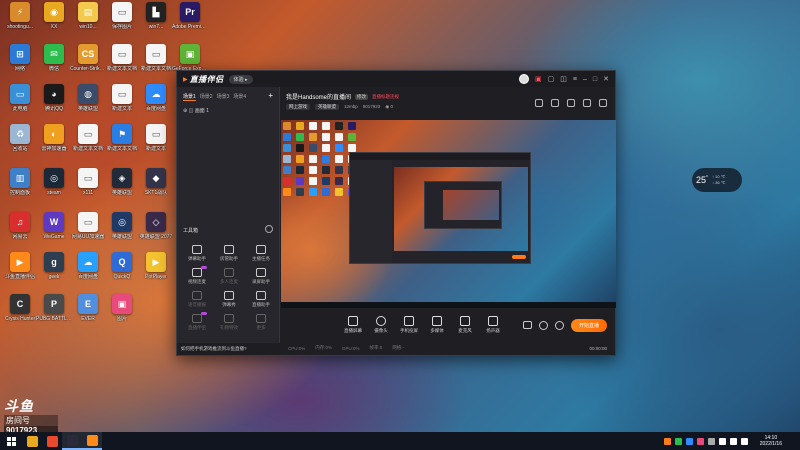 The height and width of the screenshot is (450, 800). I want to click on control-button: 麦克风, so click(465, 325).